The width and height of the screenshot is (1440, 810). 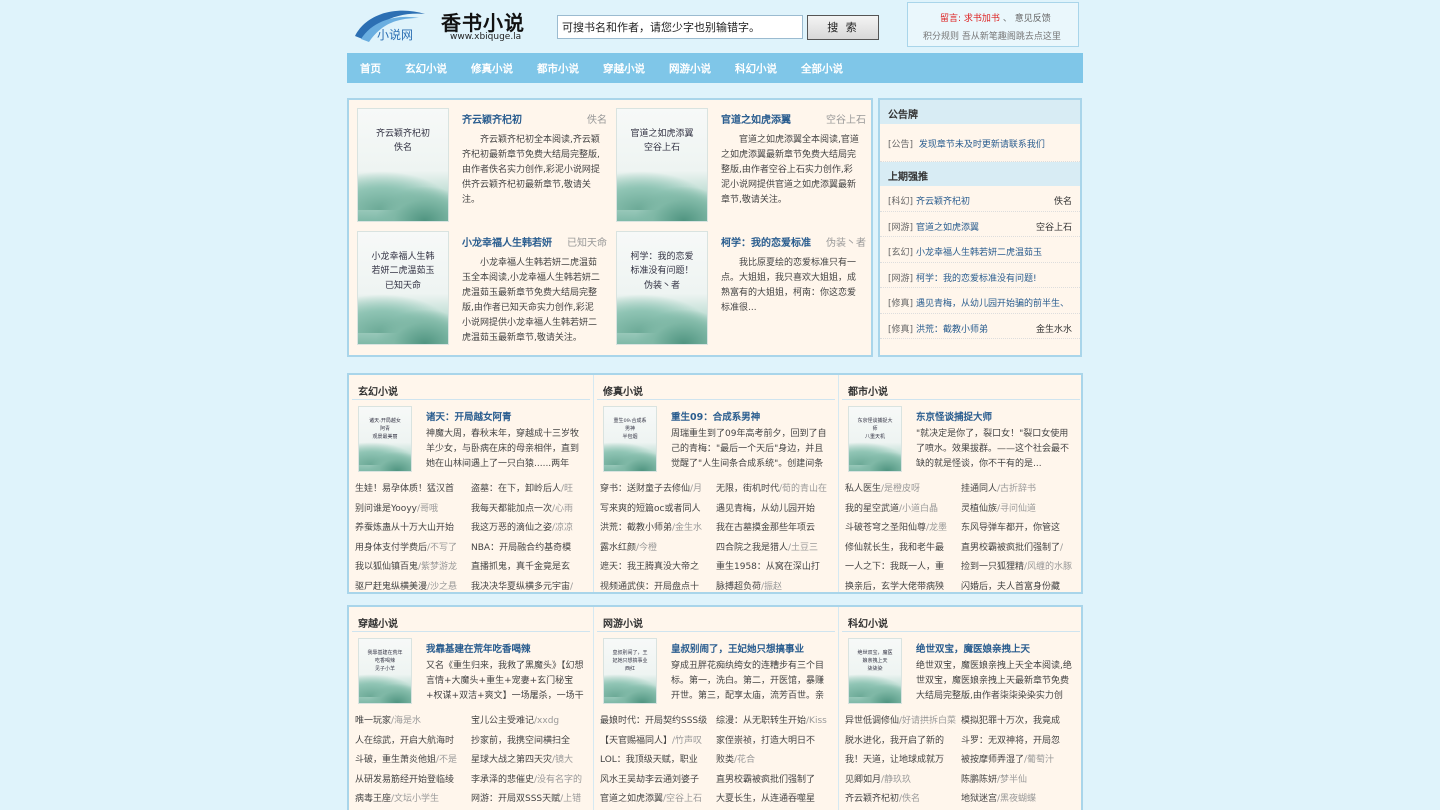 What do you see at coordinates (478, 648) in the screenshot?
I see `book-title: 我靠基建在荒年吃香喝辣` at bounding box center [478, 648].